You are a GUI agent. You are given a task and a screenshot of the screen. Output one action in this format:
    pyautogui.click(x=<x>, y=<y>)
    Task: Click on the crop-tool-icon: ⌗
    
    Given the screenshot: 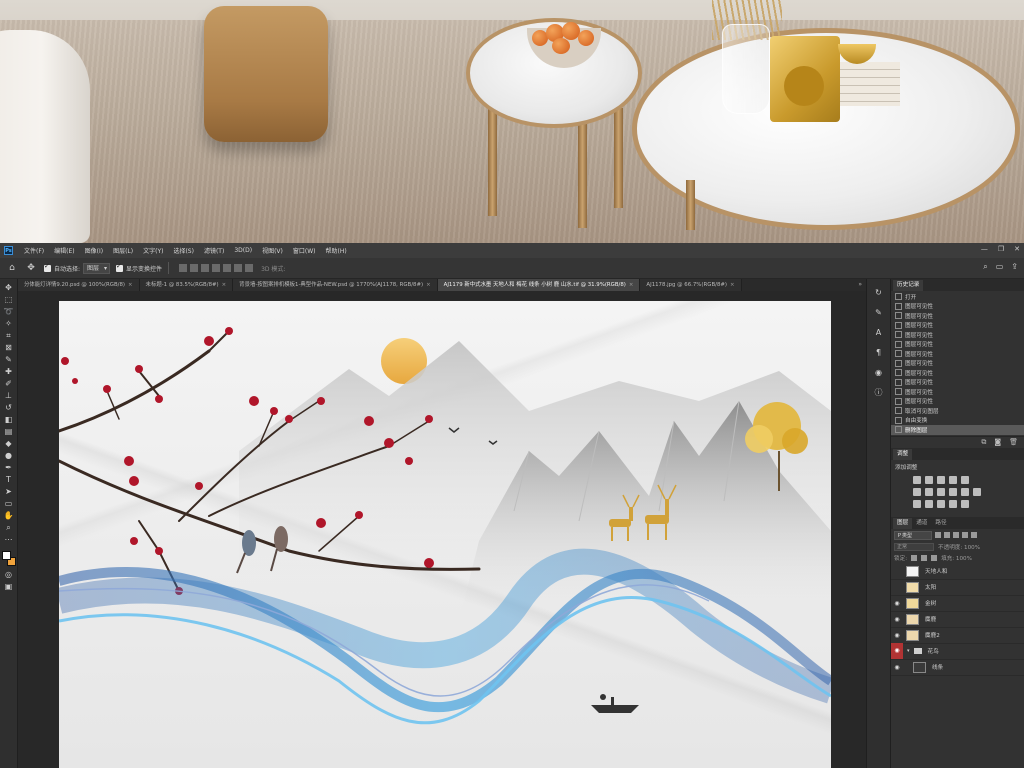 What is the action you would take?
    pyautogui.click(x=9, y=335)
    